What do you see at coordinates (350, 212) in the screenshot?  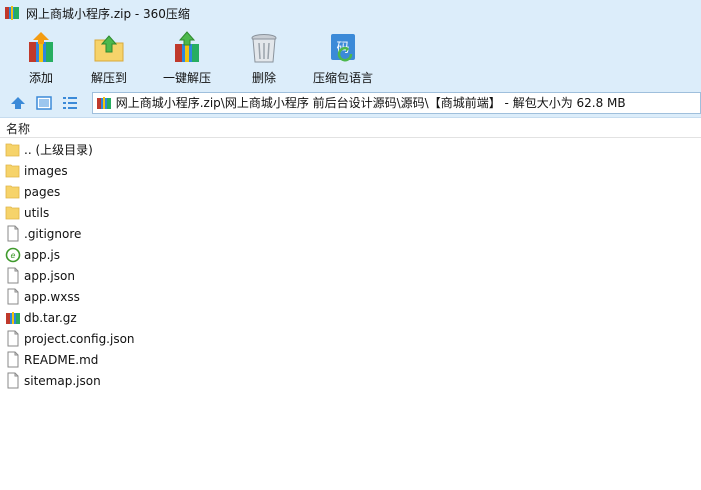 I see `folder-row: utils` at bounding box center [350, 212].